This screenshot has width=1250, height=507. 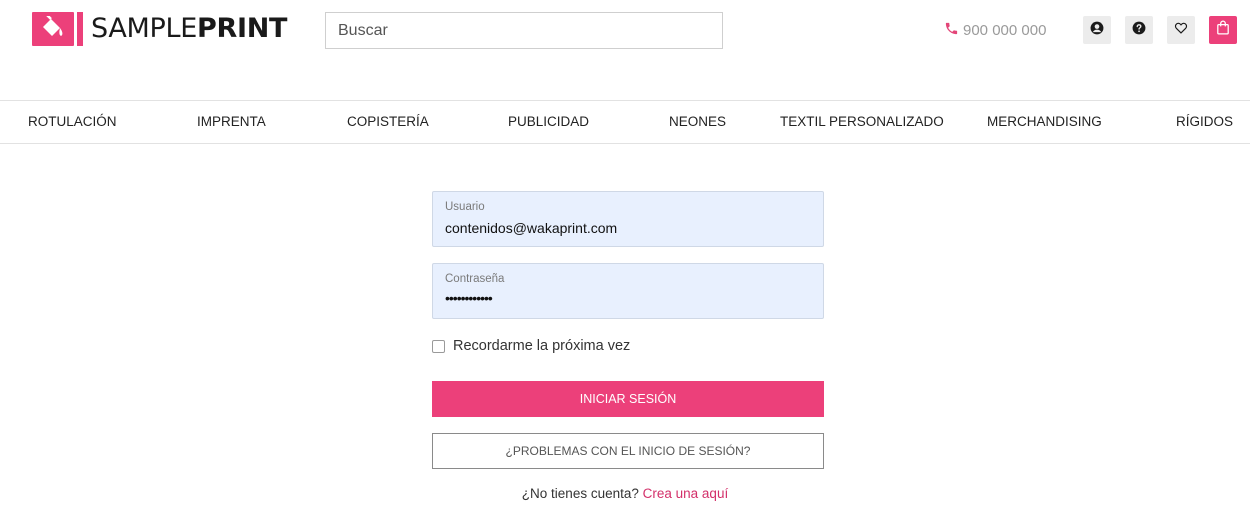 I want to click on nav-item-rotulacion: ROTULACIÓN, so click(x=72, y=122).